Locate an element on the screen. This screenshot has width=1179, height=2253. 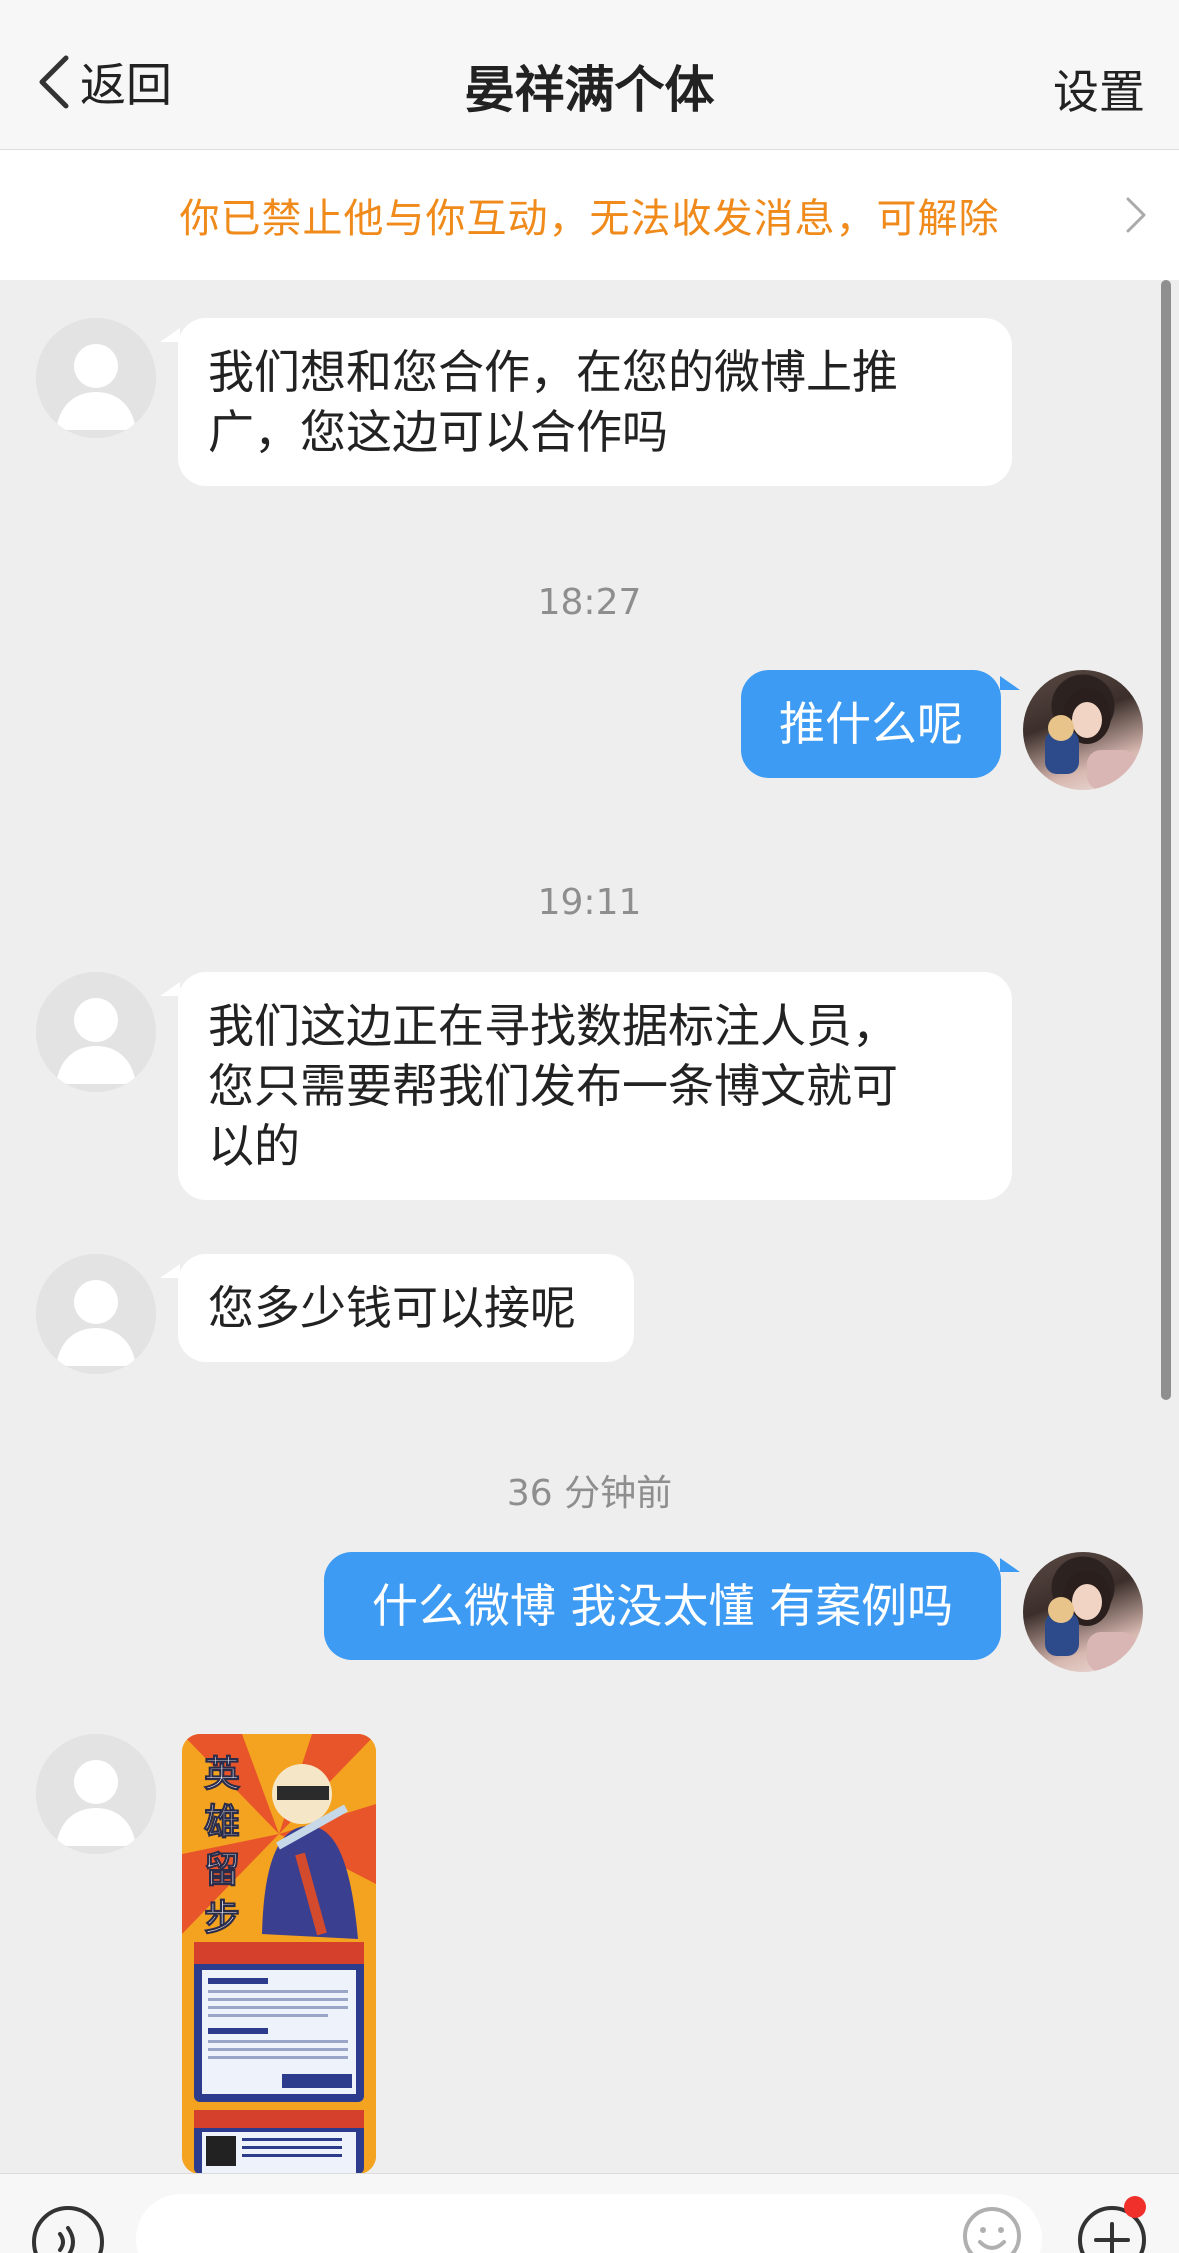
back-button: 返回 is located at coordinates (103, 82).